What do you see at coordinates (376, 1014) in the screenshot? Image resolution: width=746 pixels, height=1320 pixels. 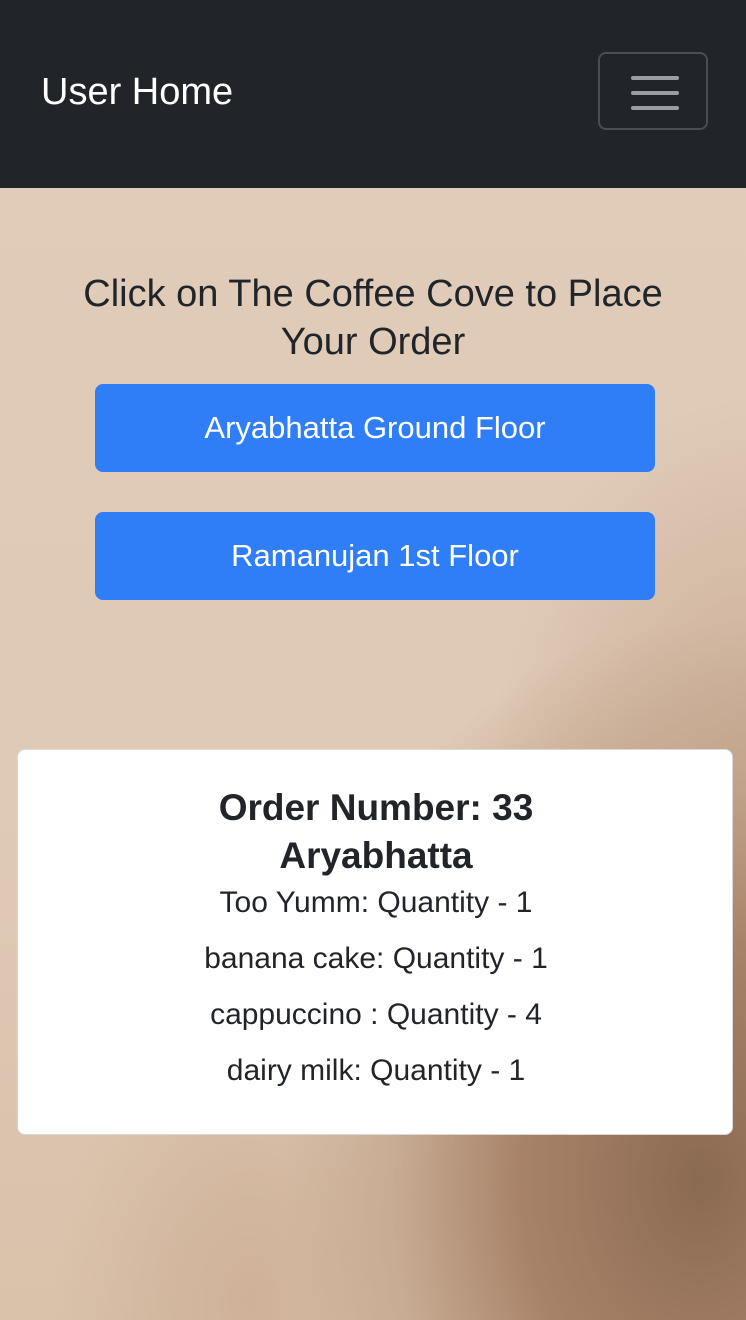 I see `order-item: cappuccino : Quantity - 4` at bounding box center [376, 1014].